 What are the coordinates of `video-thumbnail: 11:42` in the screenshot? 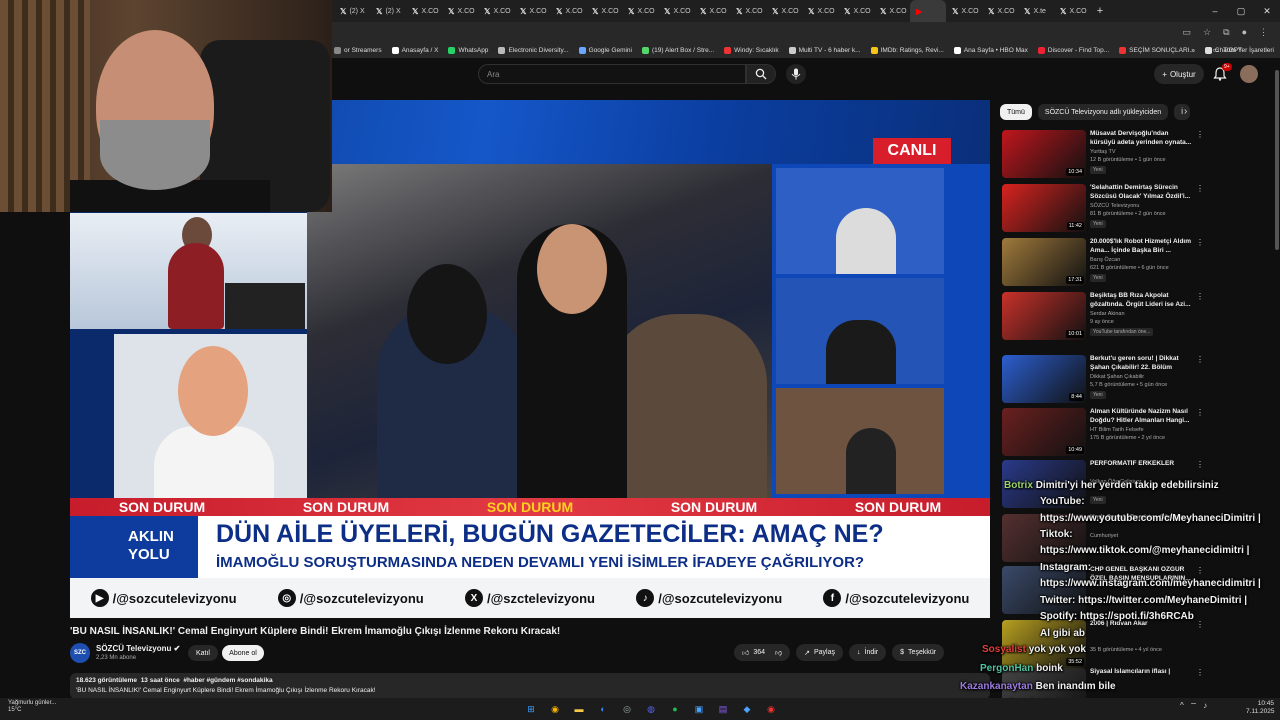 It's located at (1044, 208).